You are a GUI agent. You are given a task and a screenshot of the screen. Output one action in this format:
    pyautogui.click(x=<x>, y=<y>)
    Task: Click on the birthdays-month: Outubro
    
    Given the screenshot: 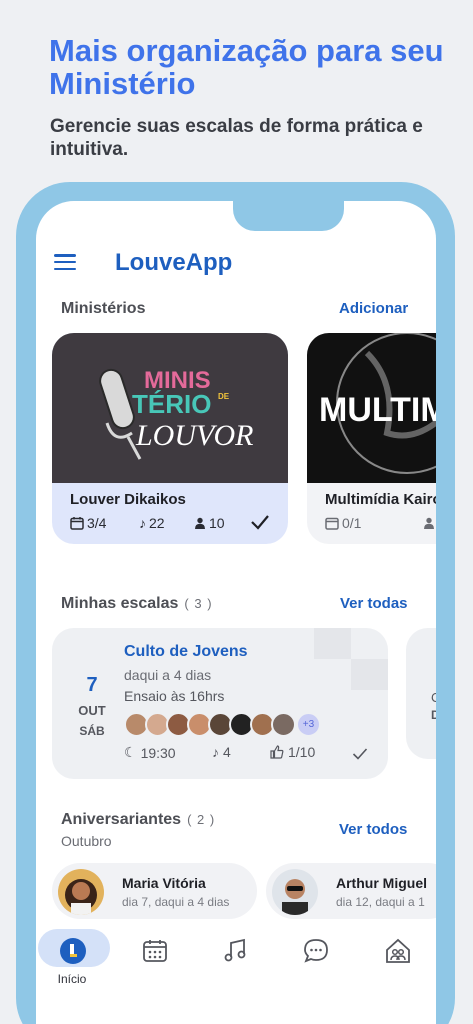 What is the action you would take?
    pyautogui.click(x=86, y=841)
    